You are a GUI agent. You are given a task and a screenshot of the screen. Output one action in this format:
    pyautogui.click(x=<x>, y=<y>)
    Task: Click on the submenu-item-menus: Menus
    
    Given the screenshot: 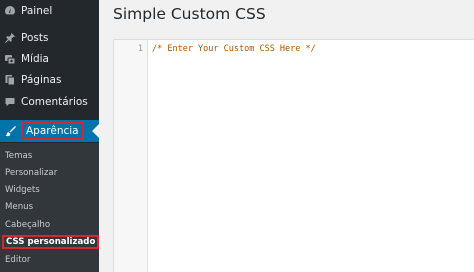 What is the action you would take?
    pyautogui.click(x=19, y=207)
    